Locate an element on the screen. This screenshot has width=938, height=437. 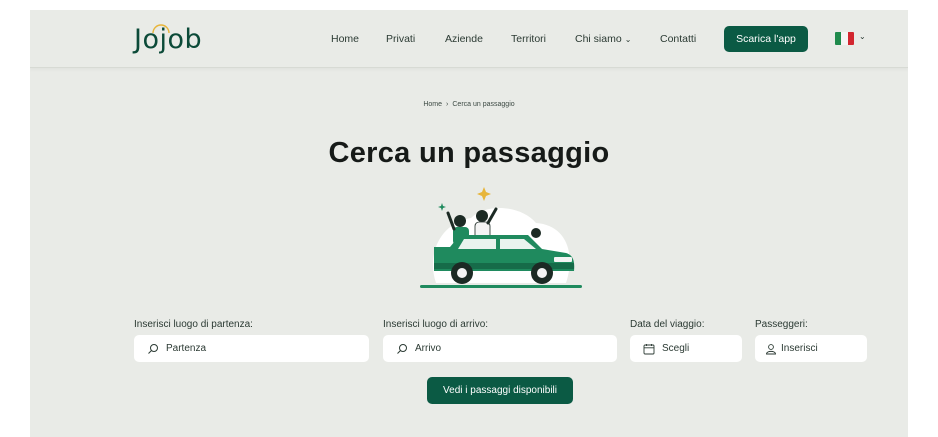
passengers-input: Inserisci is located at coordinates (811, 348).